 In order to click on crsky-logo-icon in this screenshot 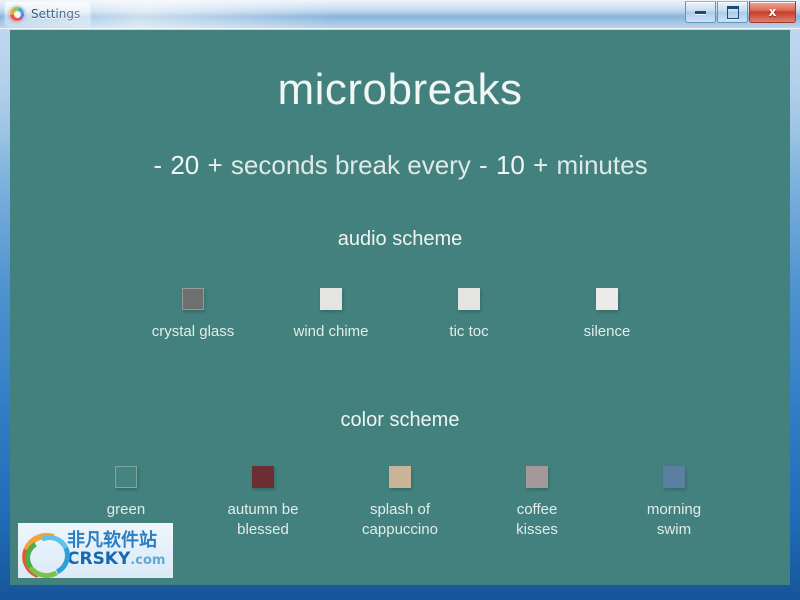, I will do `click(48, 551)`.